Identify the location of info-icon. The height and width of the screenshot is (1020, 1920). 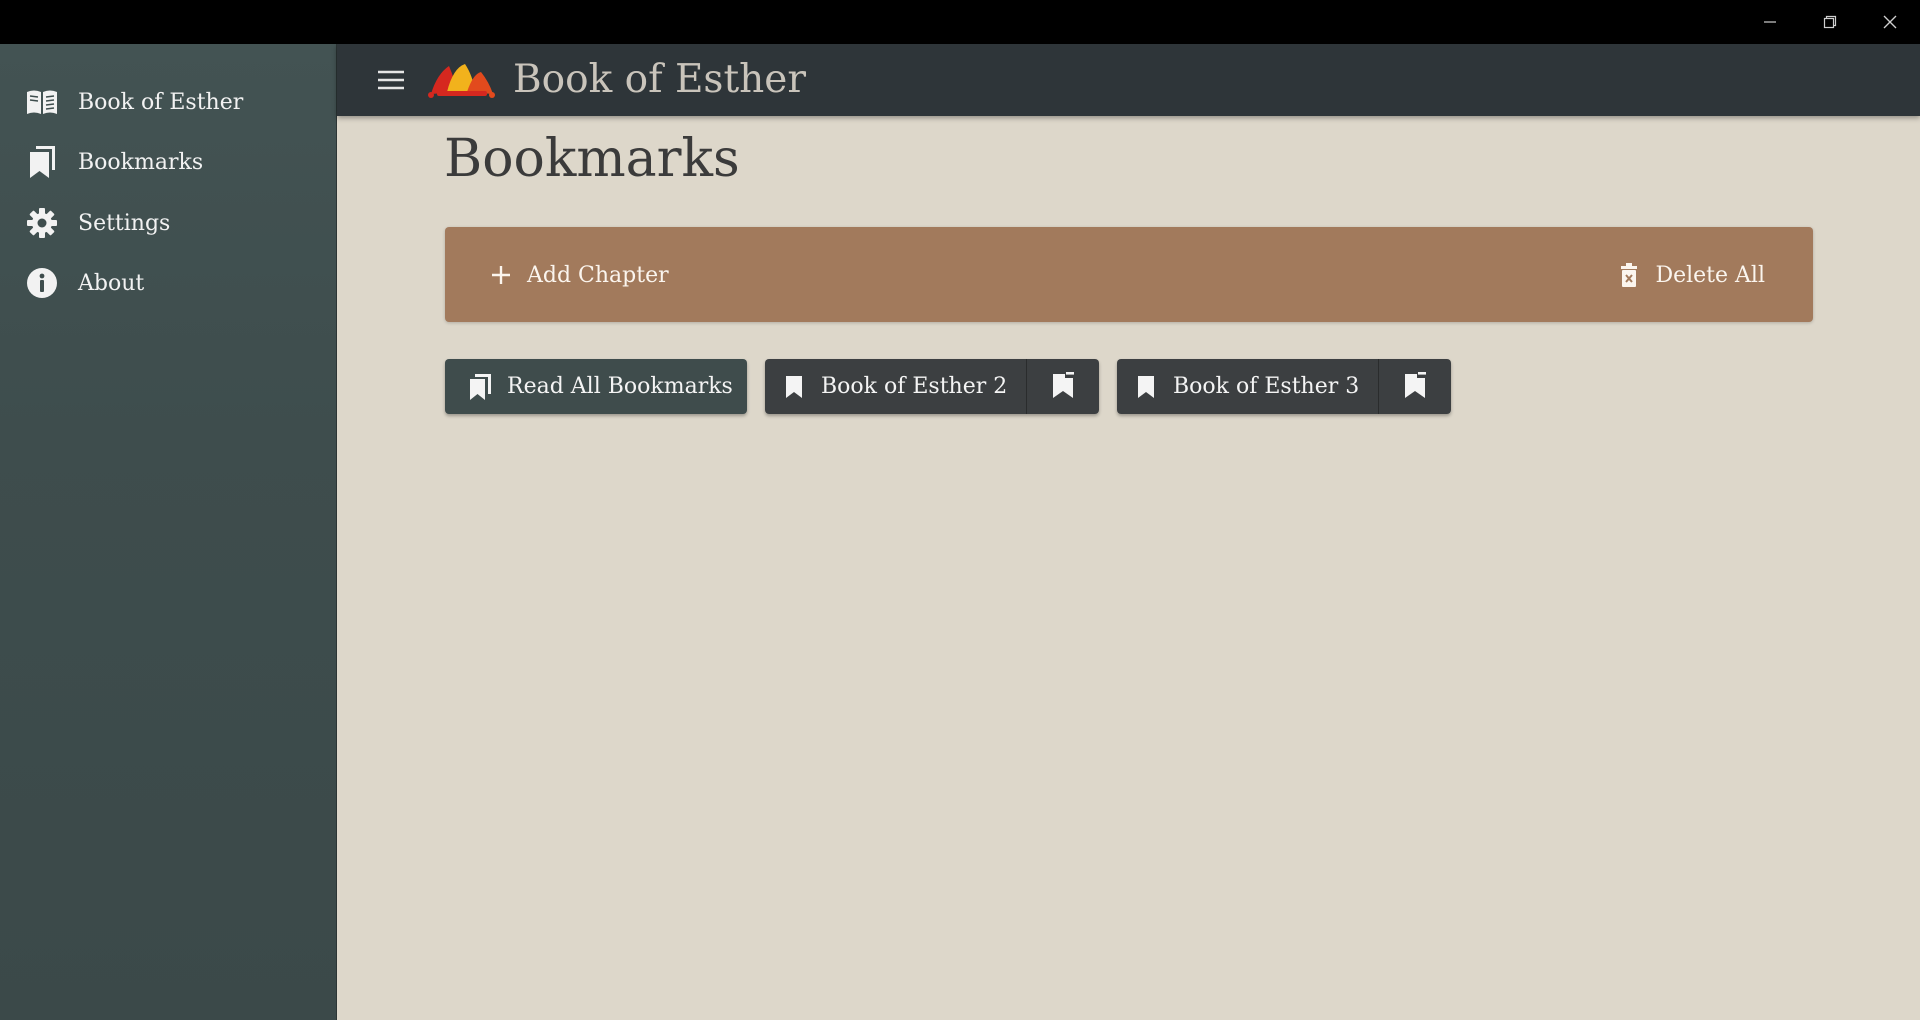
(42, 283).